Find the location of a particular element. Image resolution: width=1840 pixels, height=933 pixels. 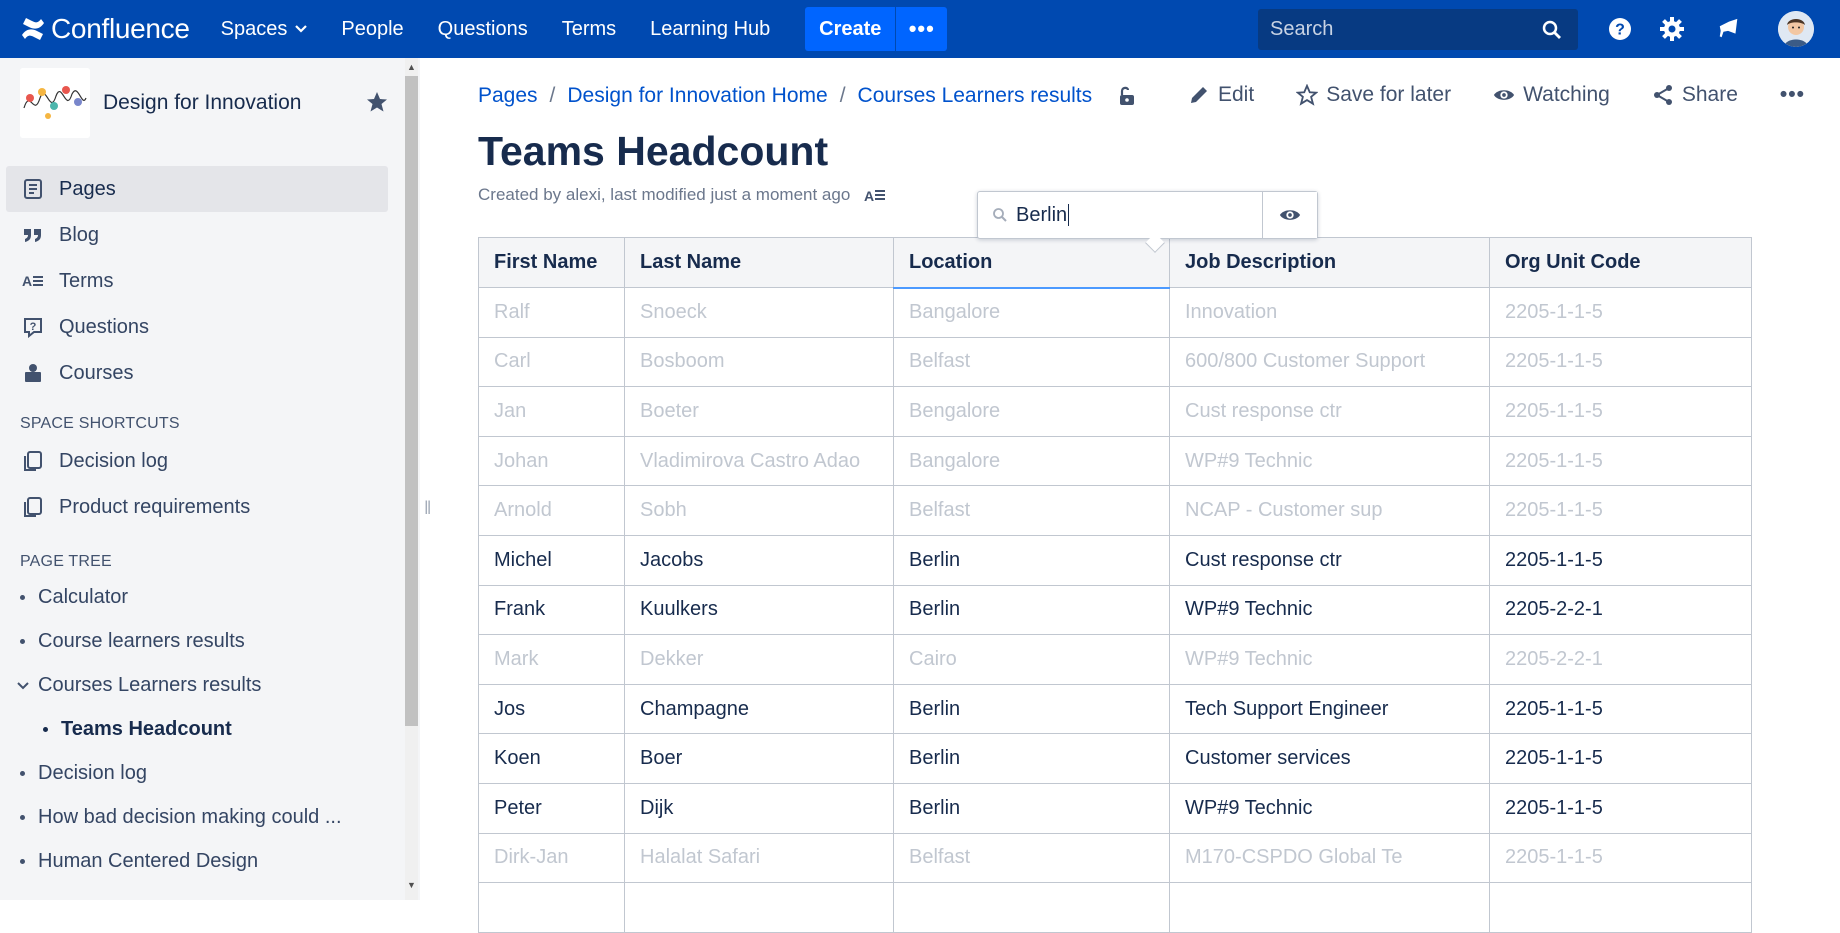

space-header: Design for Innovation is located at coordinates (160, 103).